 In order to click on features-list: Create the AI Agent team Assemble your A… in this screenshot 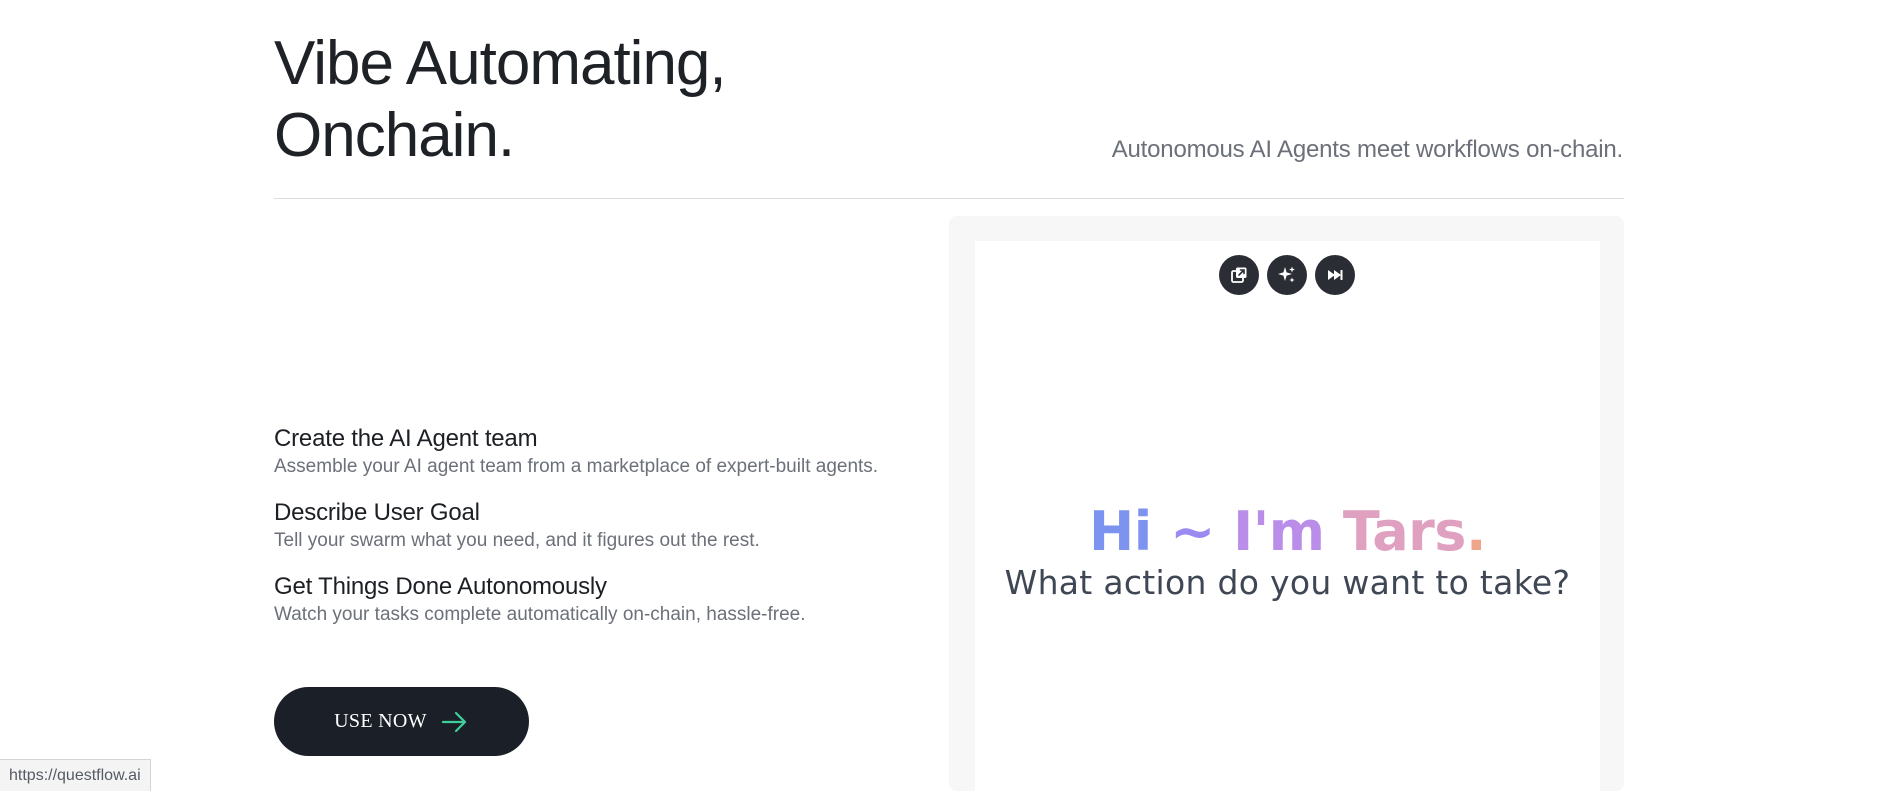, I will do `click(594, 535)`.